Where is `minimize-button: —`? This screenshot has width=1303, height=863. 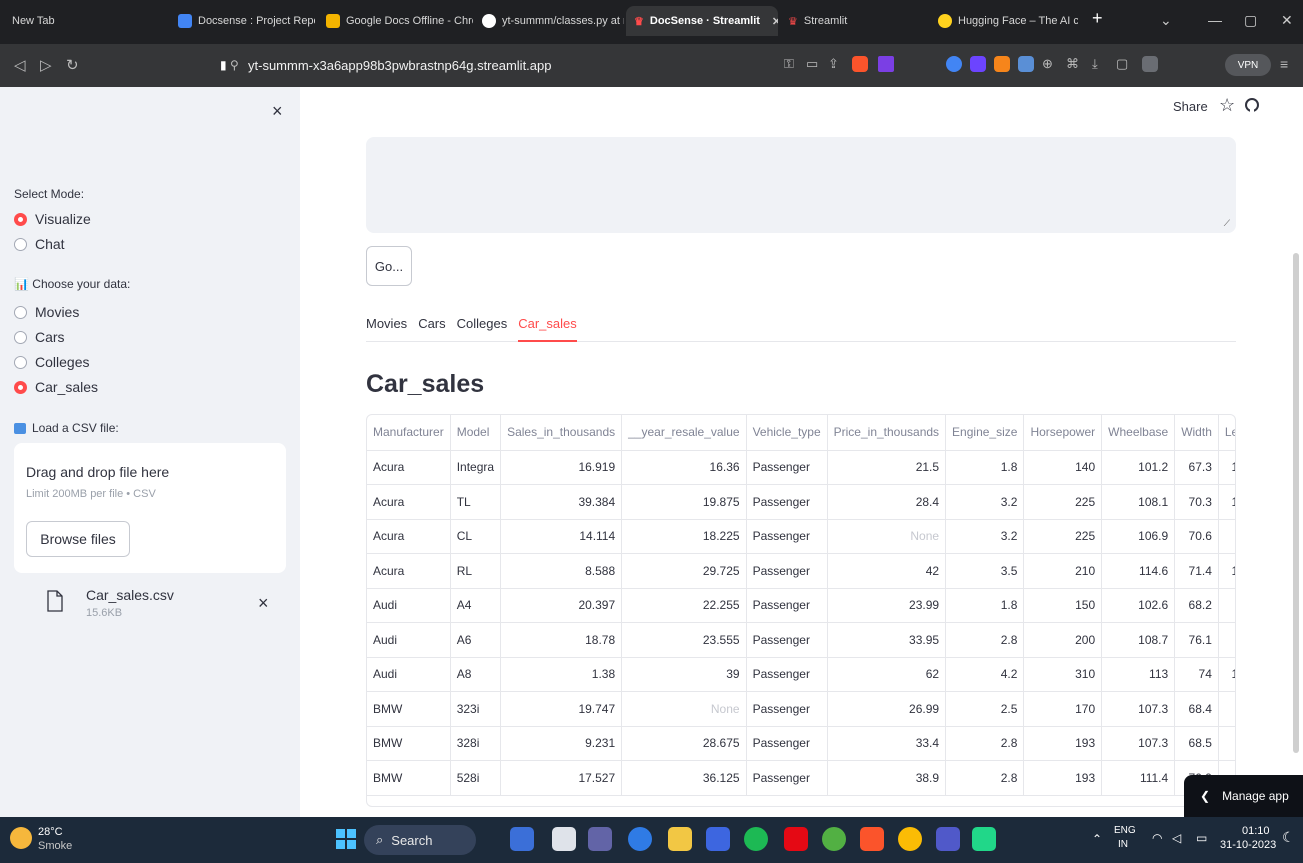
minimize-button: — is located at coordinates (1215, 20).